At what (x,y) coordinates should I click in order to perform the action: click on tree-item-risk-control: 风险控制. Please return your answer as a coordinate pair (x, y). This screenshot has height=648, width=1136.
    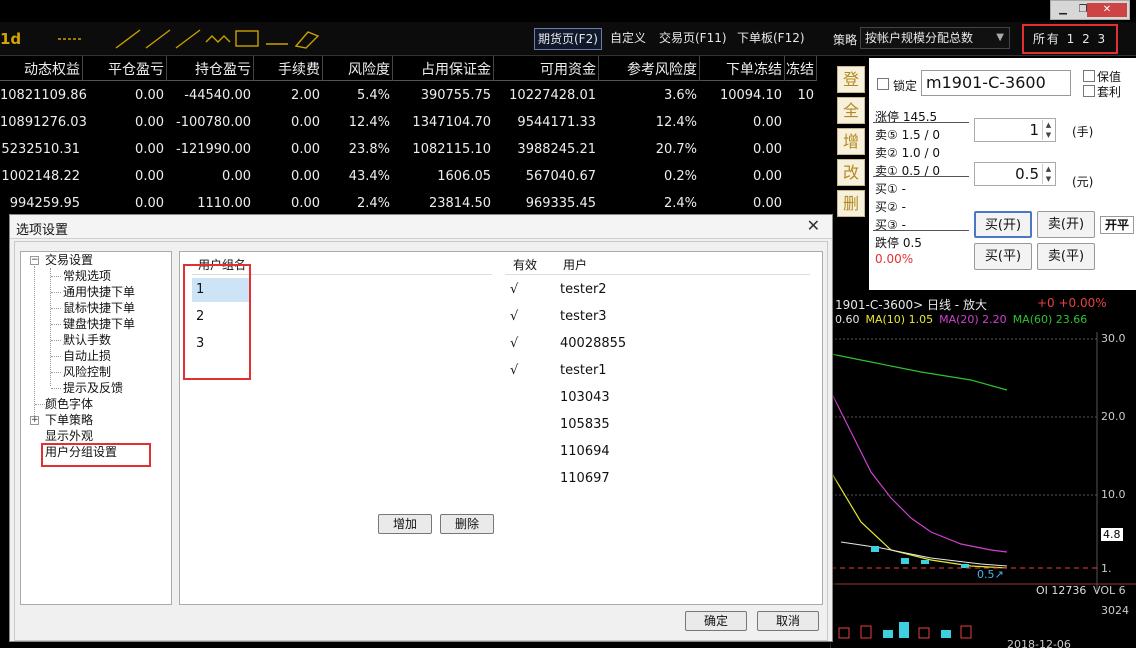
    Looking at the image, I should click on (87, 372).